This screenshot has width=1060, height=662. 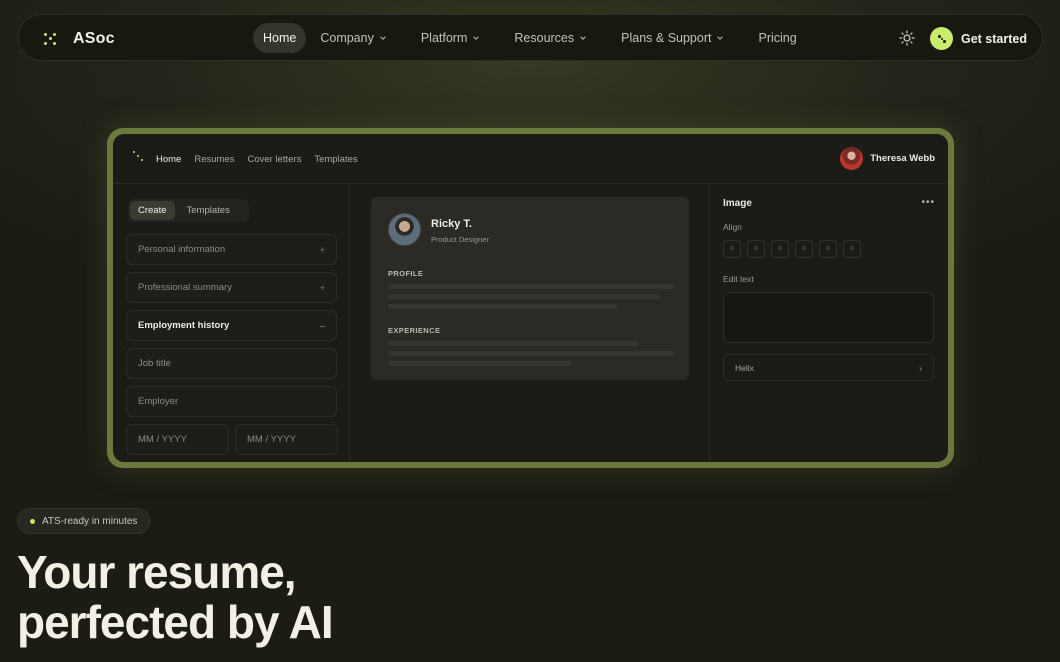 What do you see at coordinates (347, 38) in the screenshot?
I see `nav-item-label: Company` at bounding box center [347, 38].